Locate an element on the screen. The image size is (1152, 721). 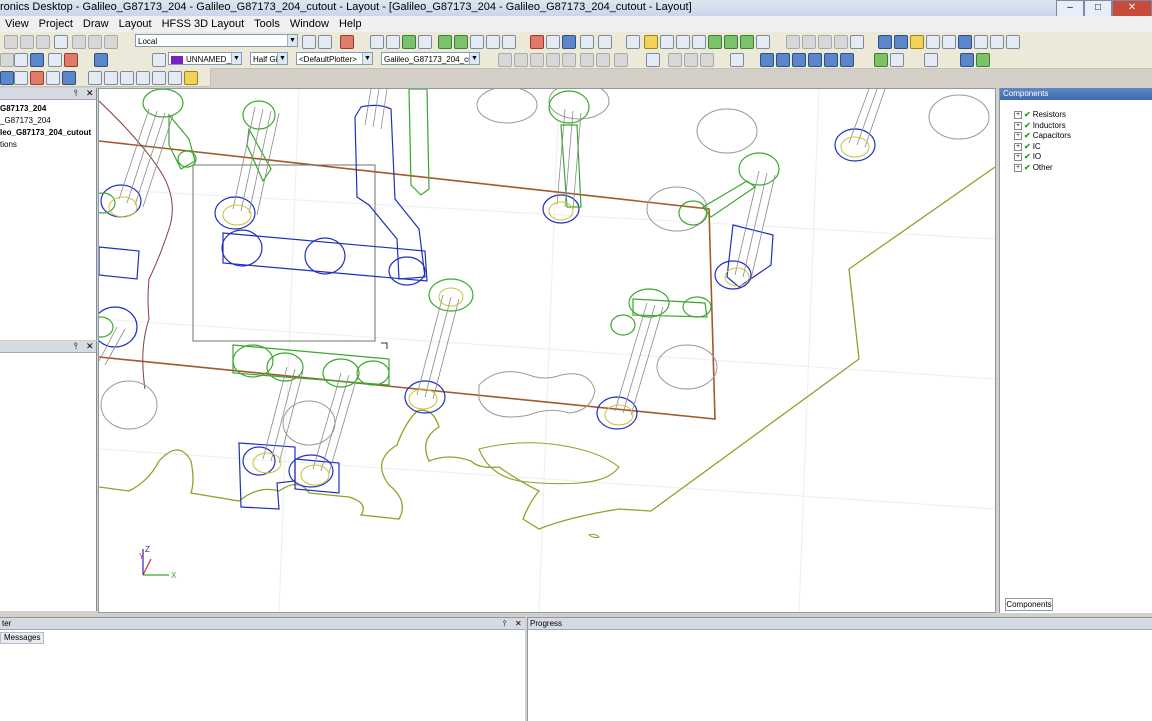
menu-help: Help is located at coordinates (350, 24).